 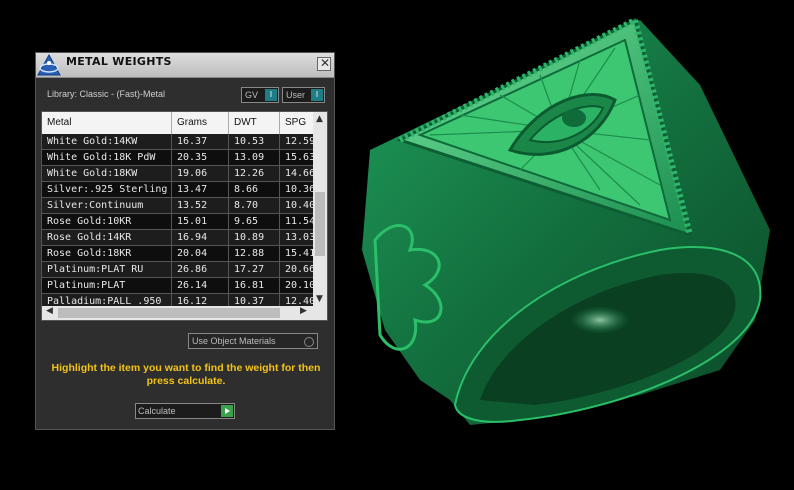 What do you see at coordinates (297, 123) in the screenshot?
I see `column-header-spg: SPG` at bounding box center [297, 123].